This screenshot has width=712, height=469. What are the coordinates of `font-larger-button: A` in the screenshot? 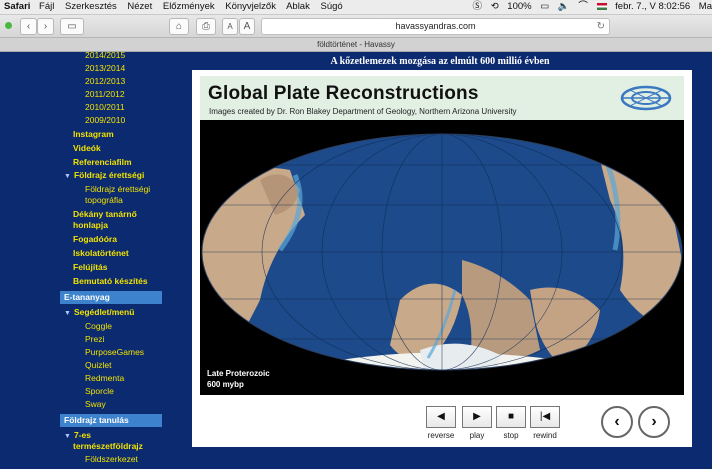 It's located at (247, 26).